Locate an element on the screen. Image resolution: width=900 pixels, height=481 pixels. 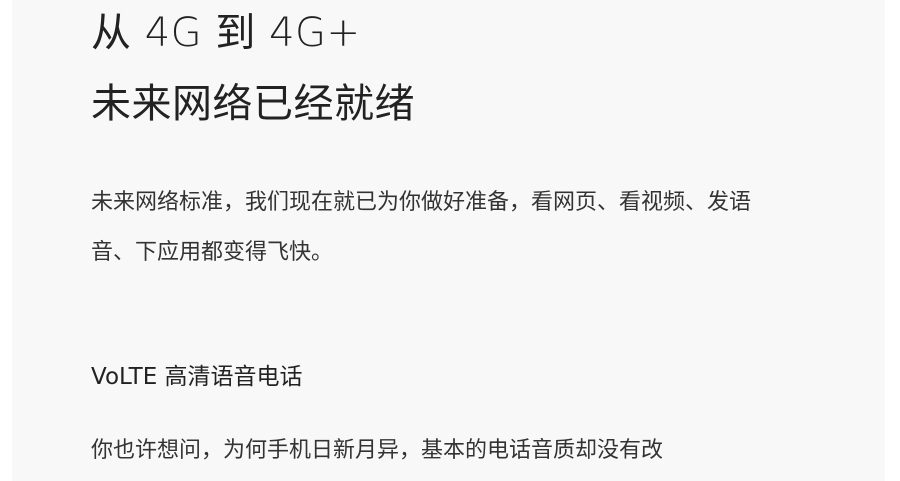
volte-paragraph: 你也许想问，为何手机日新月异，基本的电话音质却没有改 is located at coordinates (377, 450).